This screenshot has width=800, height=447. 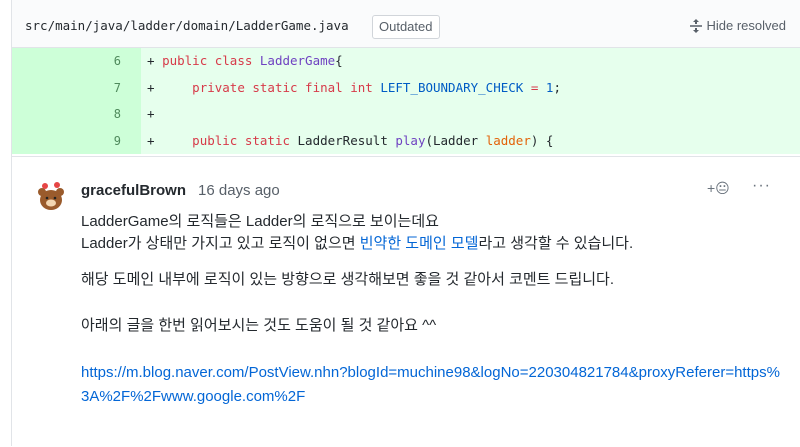 What do you see at coordinates (406, 27) in the screenshot?
I see `outdated-badge: Outdated` at bounding box center [406, 27].